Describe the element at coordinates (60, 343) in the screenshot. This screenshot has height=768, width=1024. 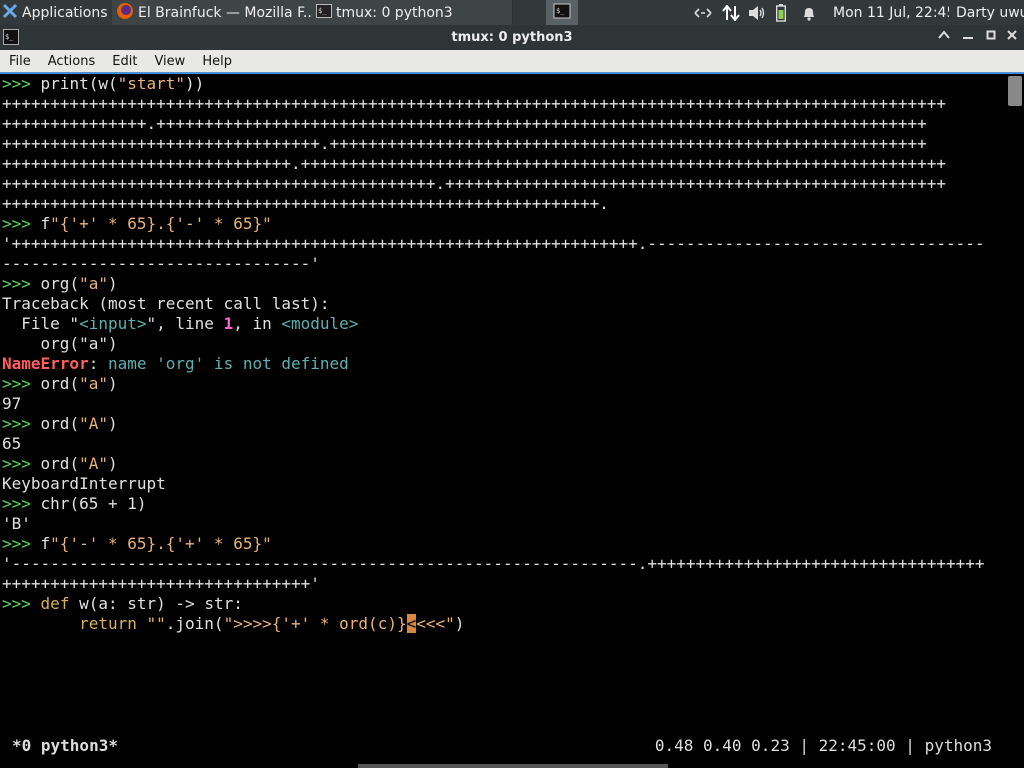
I see `terminal-line: org("a")` at that location.